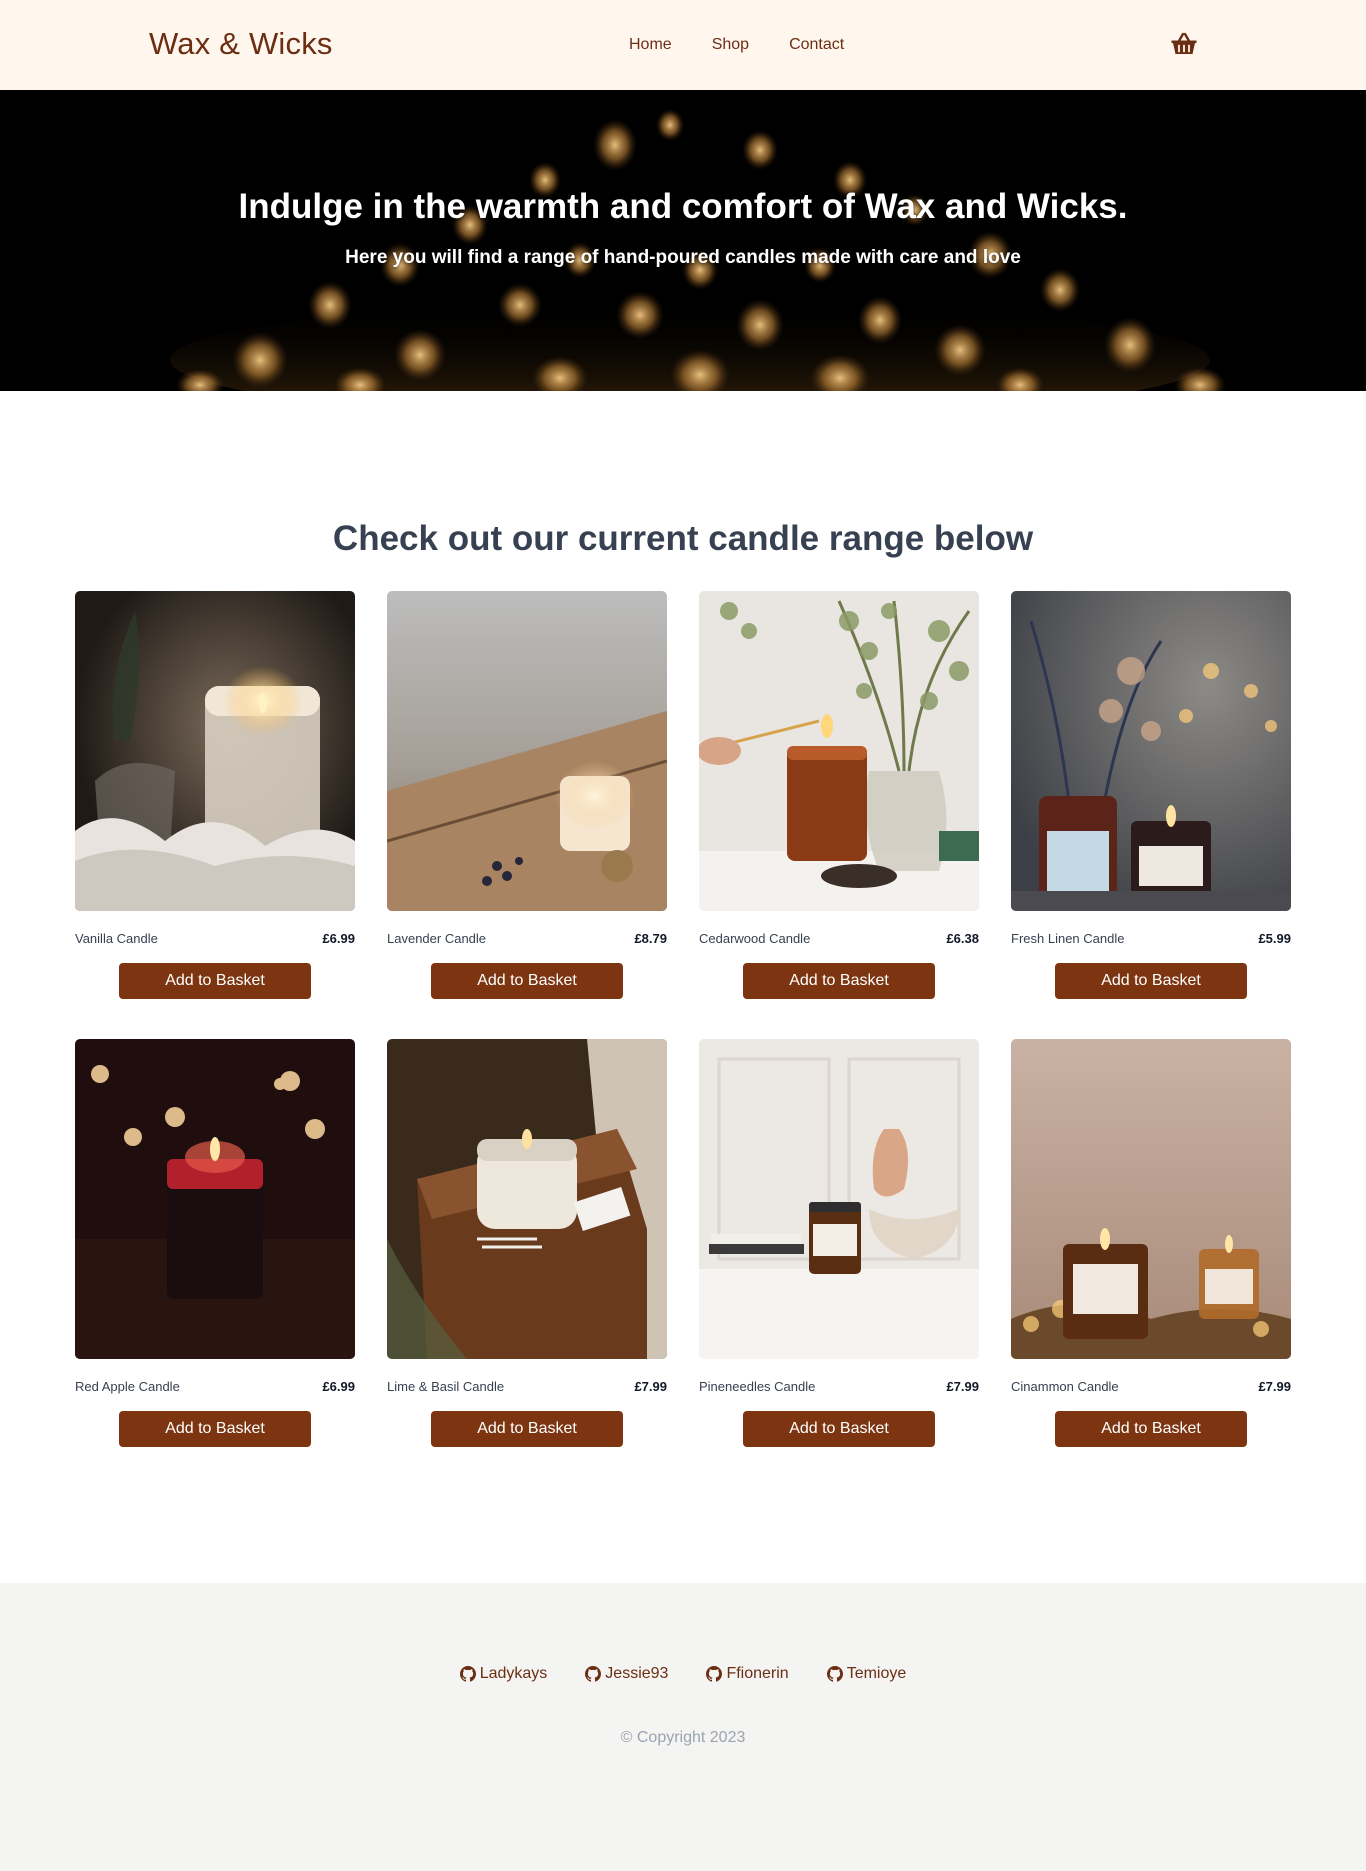 This screenshot has height=1871, width=1366. I want to click on pineneedles-candle-photo, so click(839, 1199).